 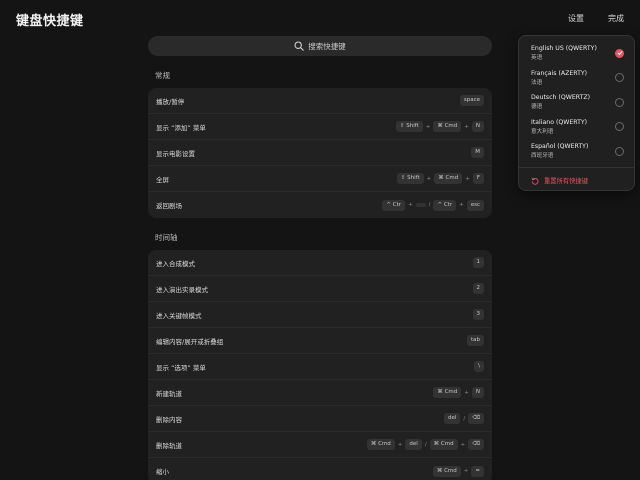 I want to click on layout-language: 西班牙语, so click(x=542, y=156).